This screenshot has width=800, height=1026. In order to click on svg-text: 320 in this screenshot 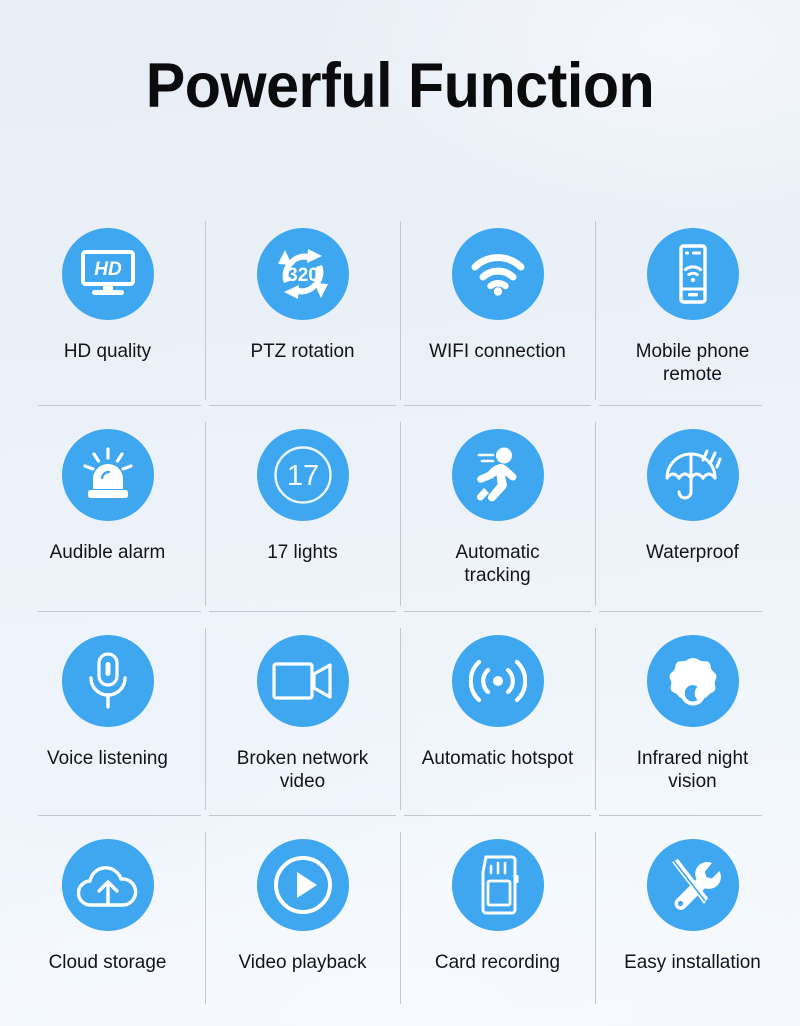, I will do `click(303, 275)`.